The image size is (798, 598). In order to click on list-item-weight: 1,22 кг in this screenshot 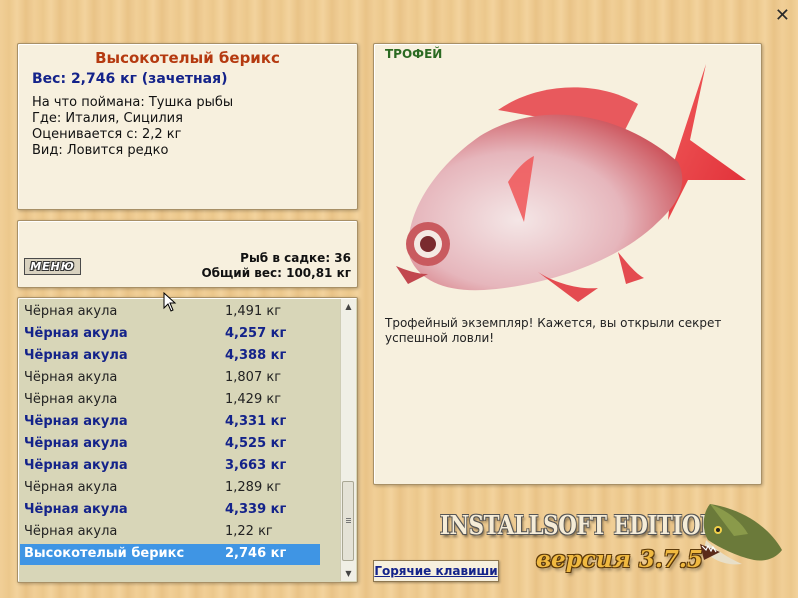, I will do `click(249, 531)`.